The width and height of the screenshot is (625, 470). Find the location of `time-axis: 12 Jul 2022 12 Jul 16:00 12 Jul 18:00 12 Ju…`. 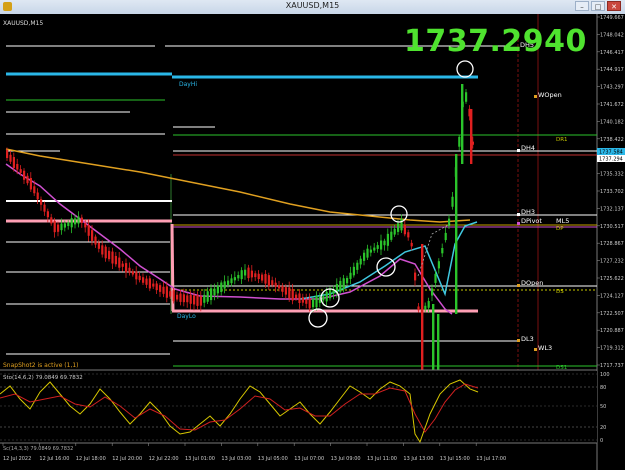

time-axis: 12 Jul 2022 12 Jul 16:00 12 Jul 18:00 12 Ju… is located at coordinates (254, 452).